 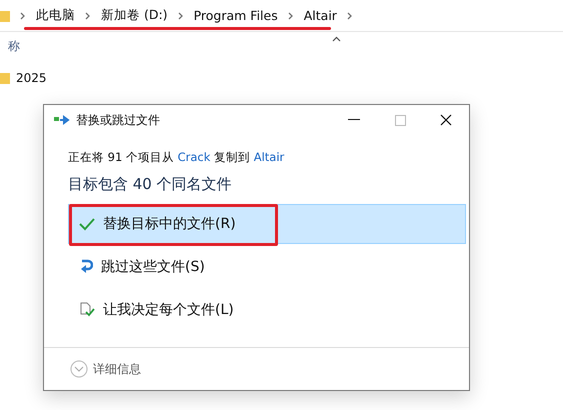 I want to click on checkmark-icon, so click(x=87, y=224).